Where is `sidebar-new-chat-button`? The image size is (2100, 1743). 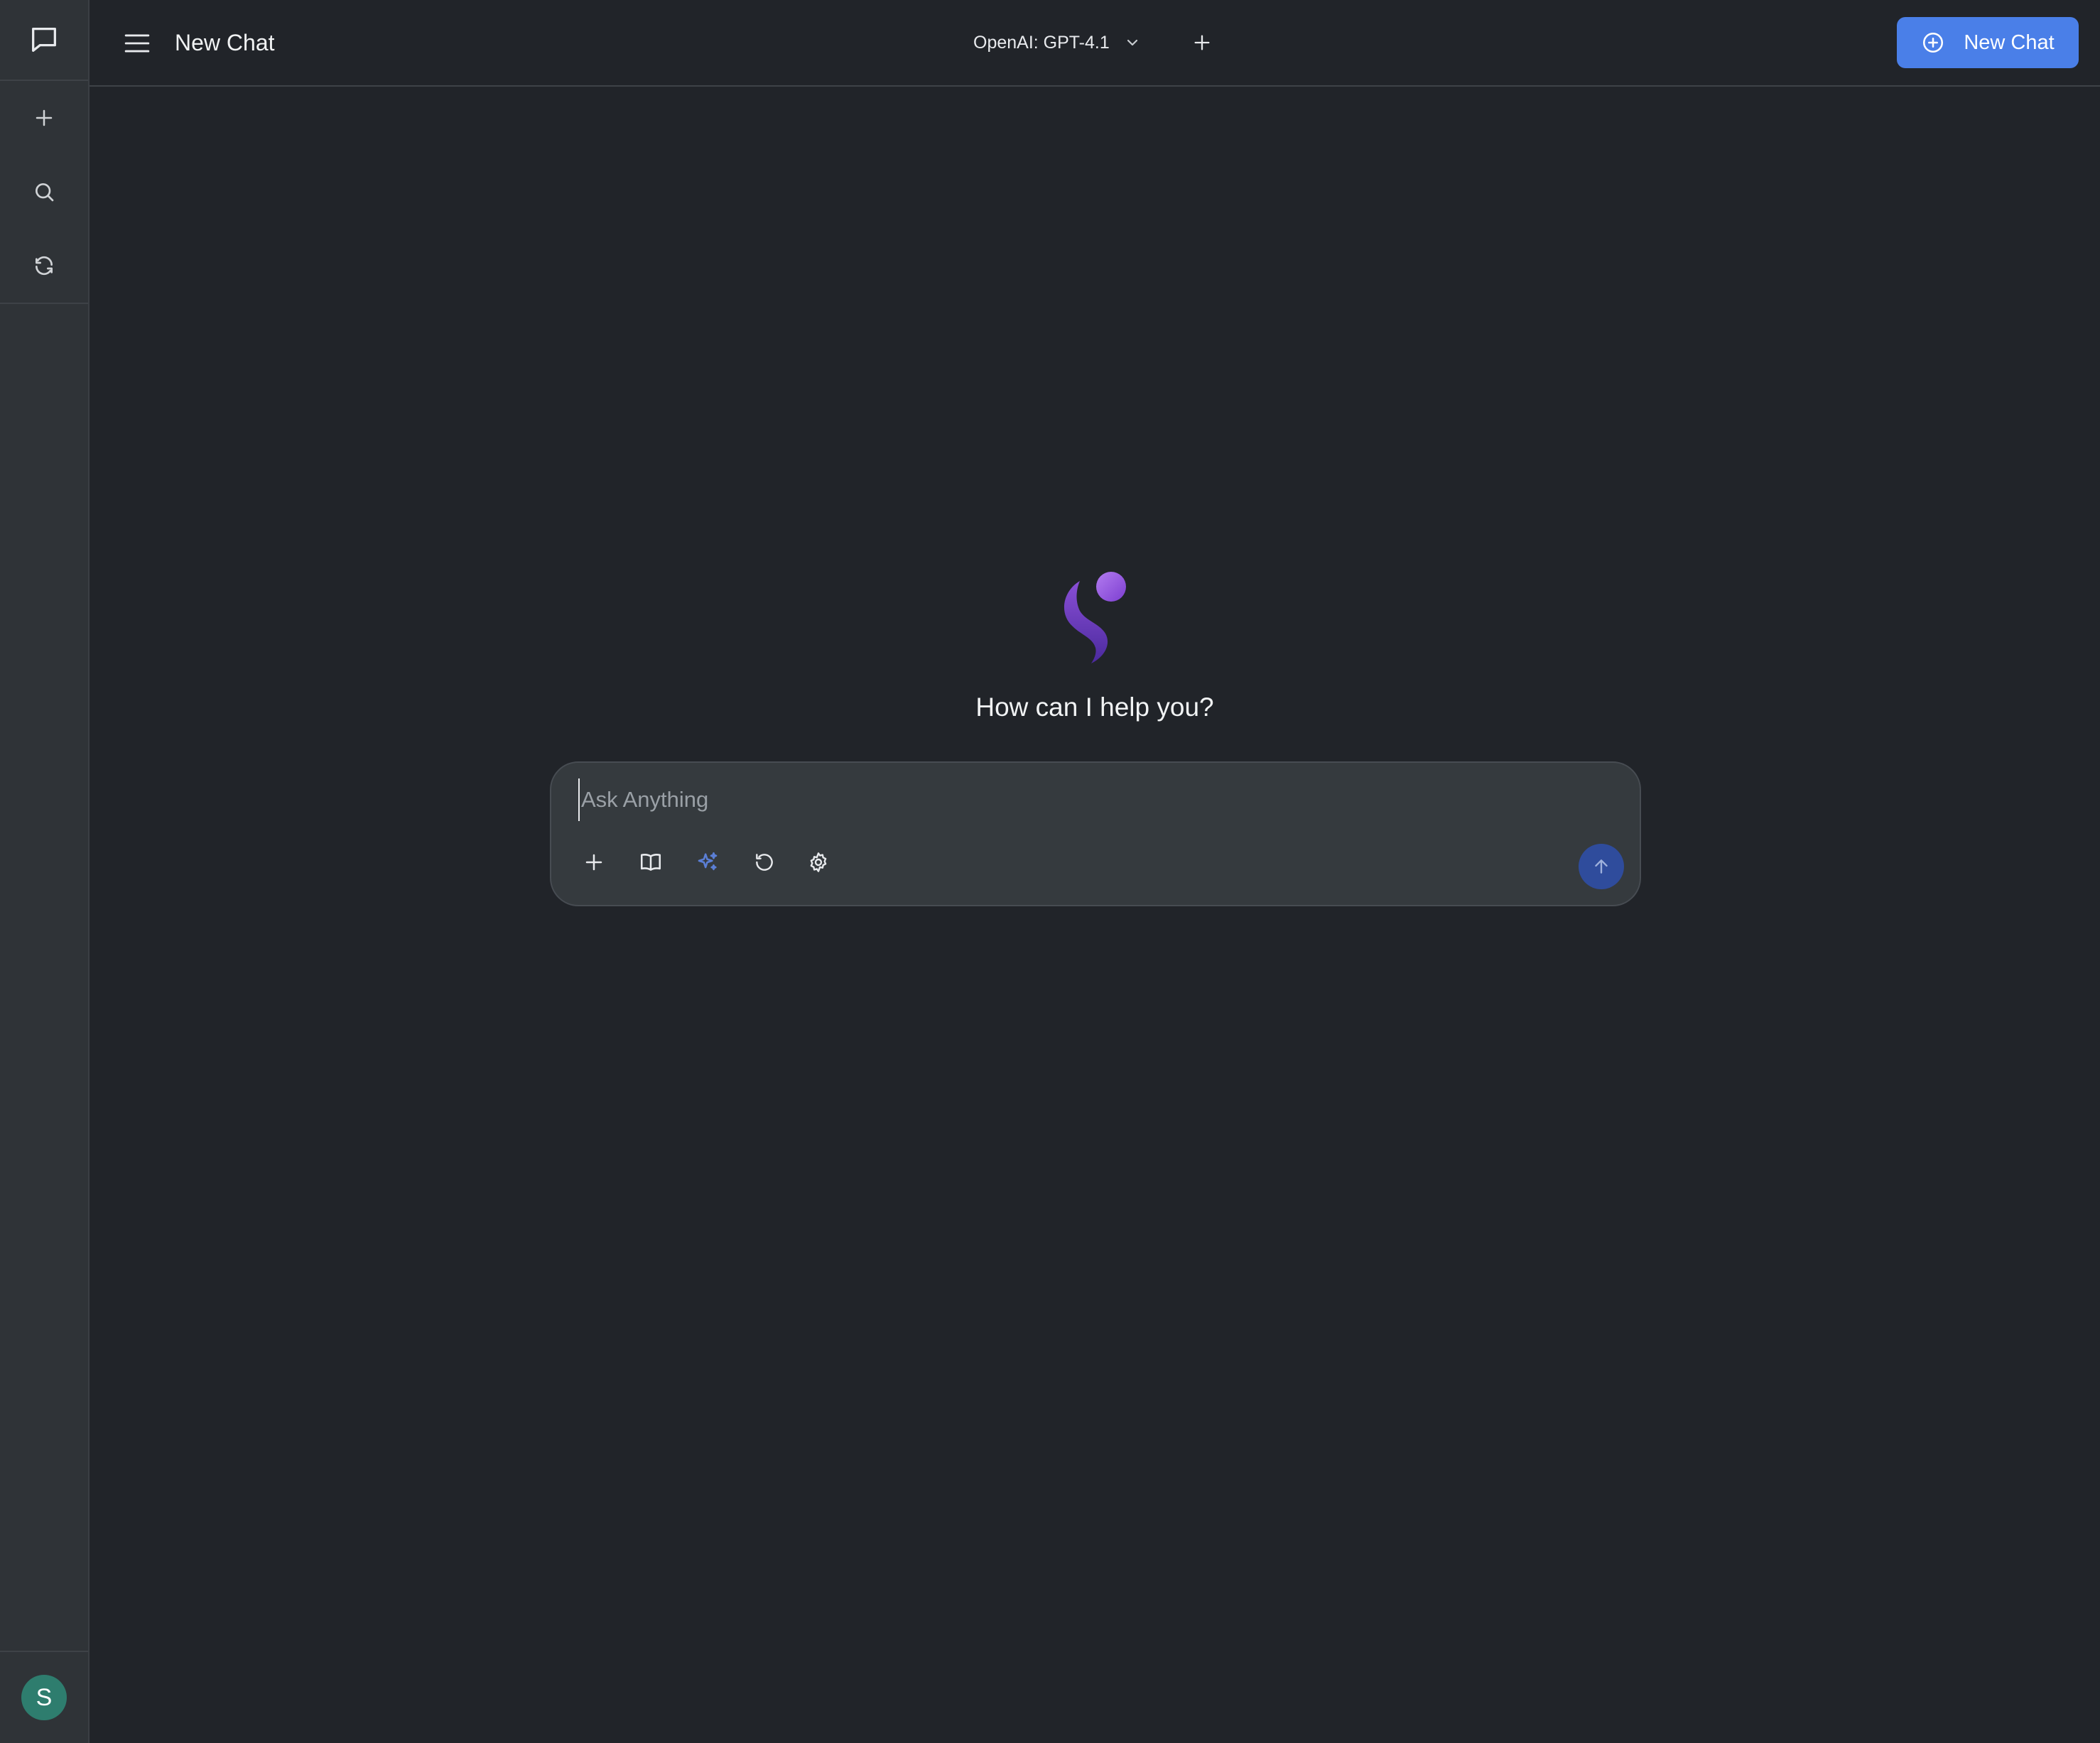 sidebar-new-chat-button is located at coordinates (44, 118).